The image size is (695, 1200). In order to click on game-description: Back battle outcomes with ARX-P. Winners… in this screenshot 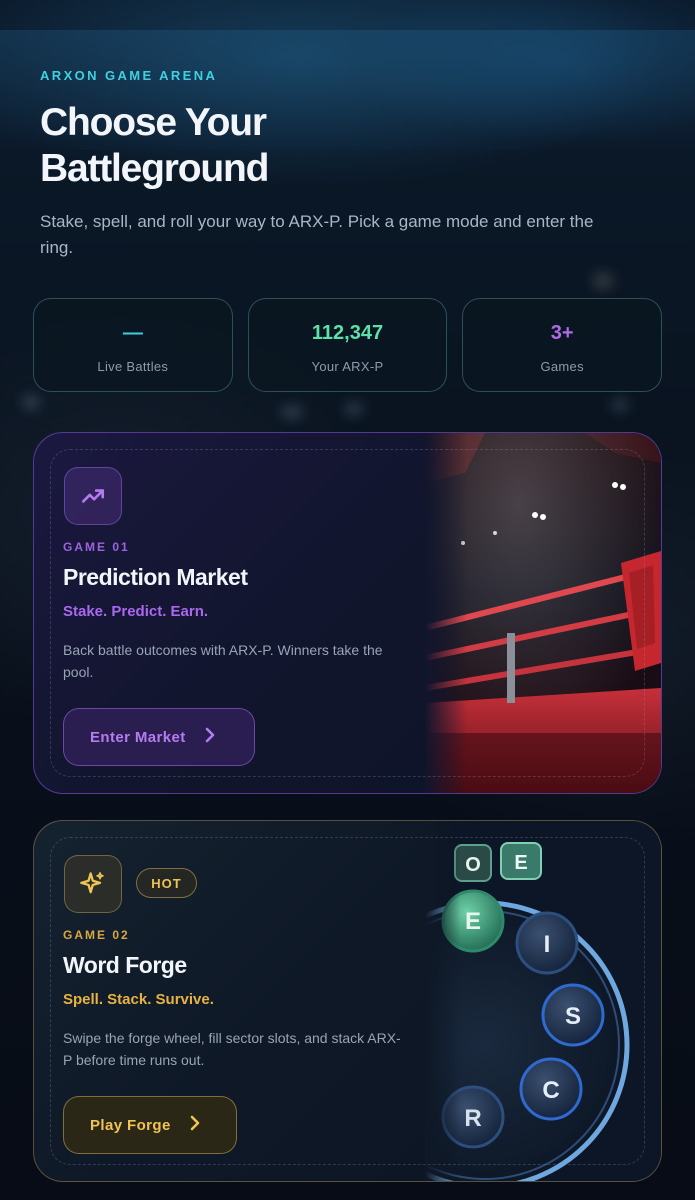, I will do `click(223, 661)`.